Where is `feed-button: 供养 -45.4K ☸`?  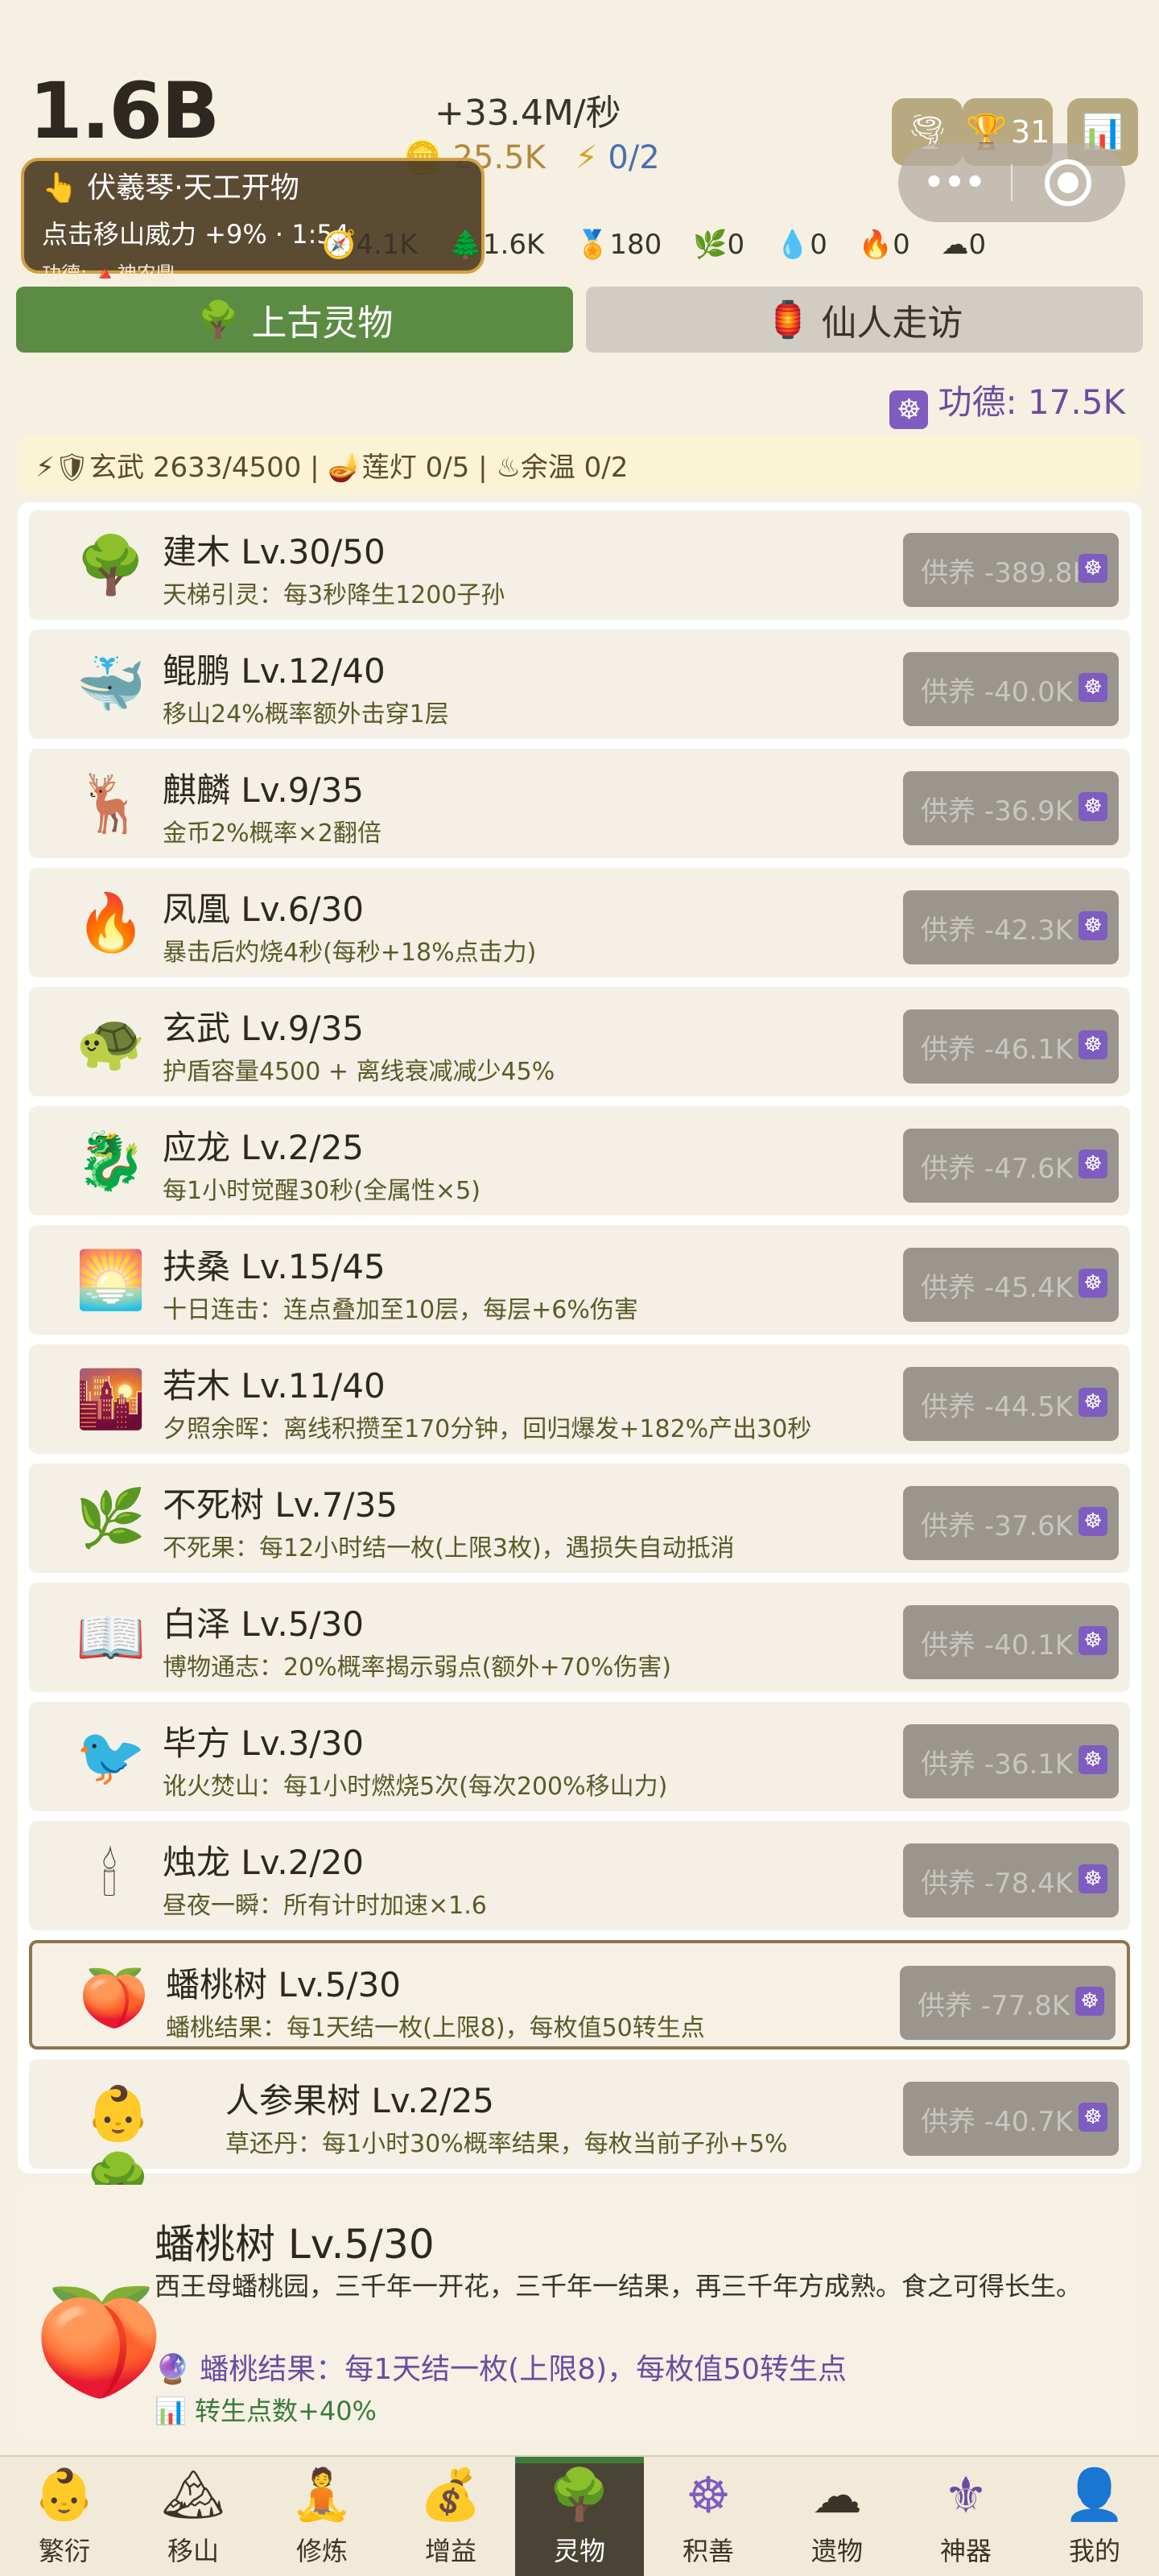 feed-button: 供养 -45.4K ☸ is located at coordinates (1011, 1285).